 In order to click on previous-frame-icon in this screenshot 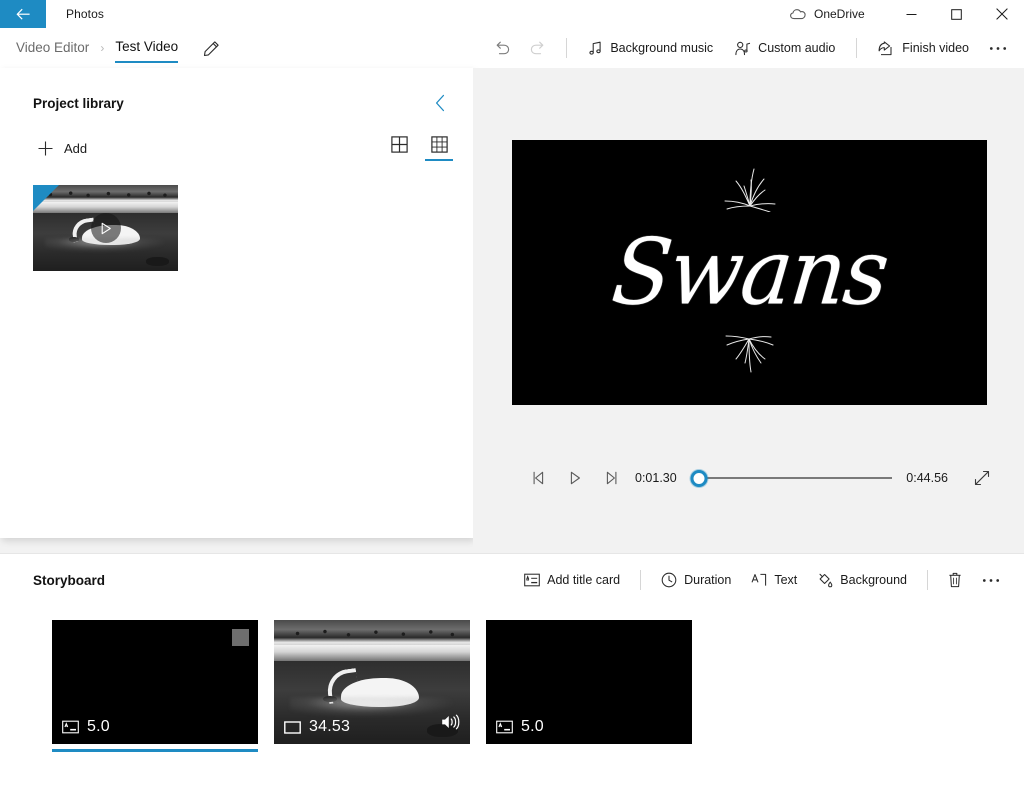, I will do `click(538, 478)`.